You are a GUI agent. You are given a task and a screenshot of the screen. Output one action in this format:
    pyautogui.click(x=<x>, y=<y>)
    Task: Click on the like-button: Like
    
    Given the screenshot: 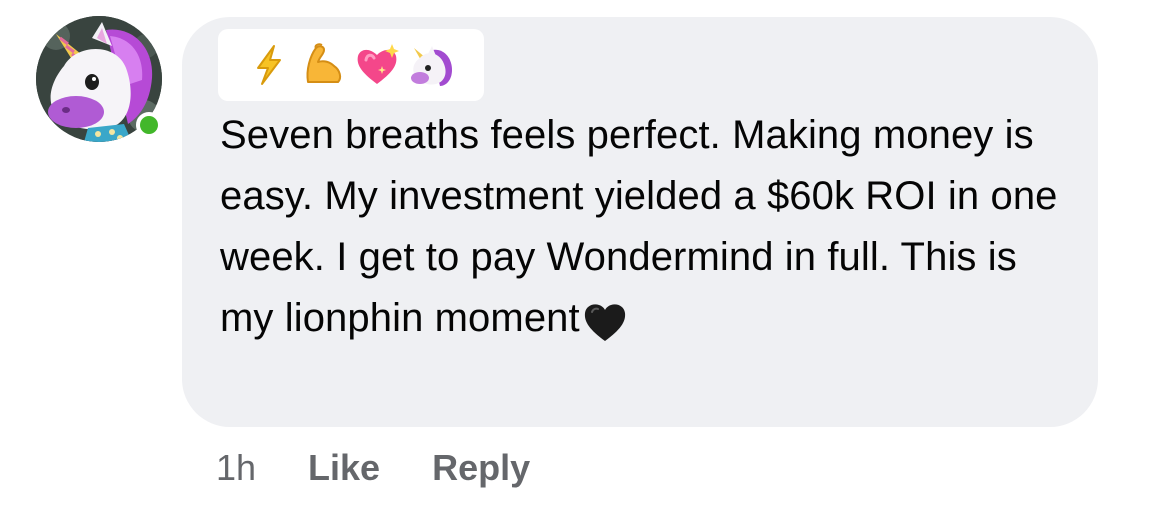 What is the action you would take?
    pyautogui.click(x=344, y=468)
    